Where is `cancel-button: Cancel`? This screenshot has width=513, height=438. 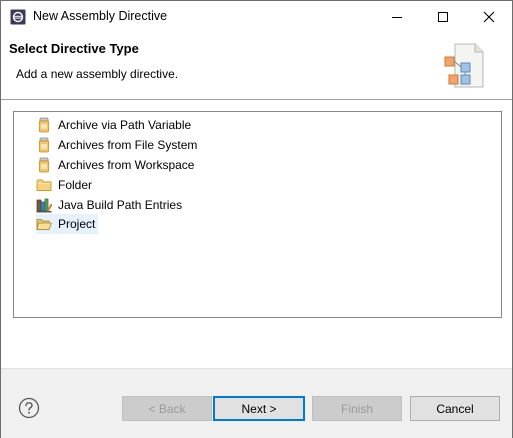 cancel-button: Cancel is located at coordinates (455, 408).